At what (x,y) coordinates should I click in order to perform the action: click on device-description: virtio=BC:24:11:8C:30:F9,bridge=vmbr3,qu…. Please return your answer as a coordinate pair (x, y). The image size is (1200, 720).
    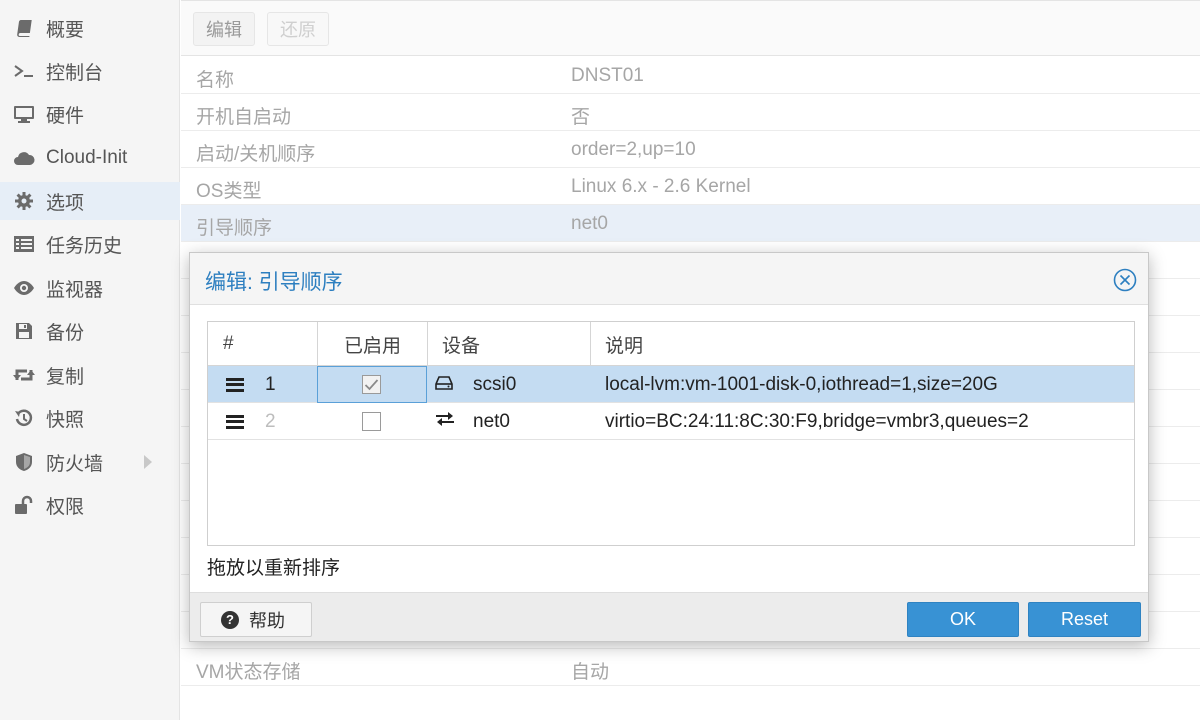
    Looking at the image, I should click on (817, 421).